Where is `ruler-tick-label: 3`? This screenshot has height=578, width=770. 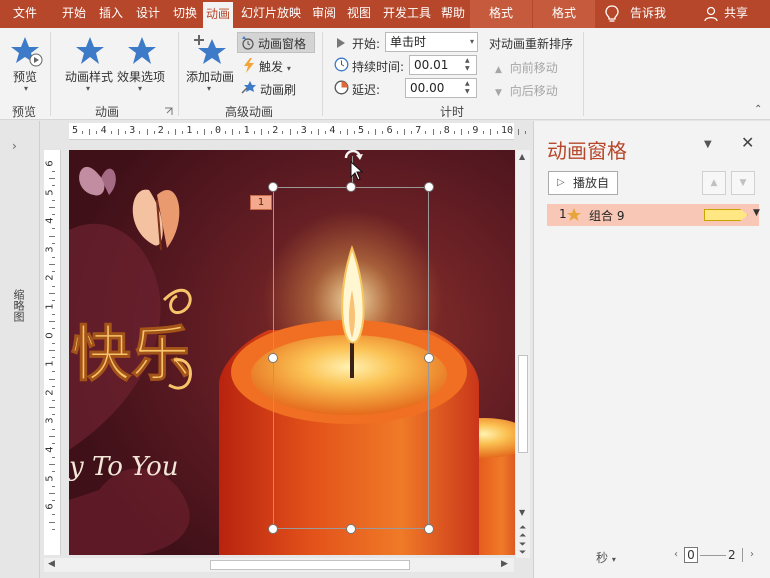
ruler-tick-label: 3 is located at coordinates (132, 130).